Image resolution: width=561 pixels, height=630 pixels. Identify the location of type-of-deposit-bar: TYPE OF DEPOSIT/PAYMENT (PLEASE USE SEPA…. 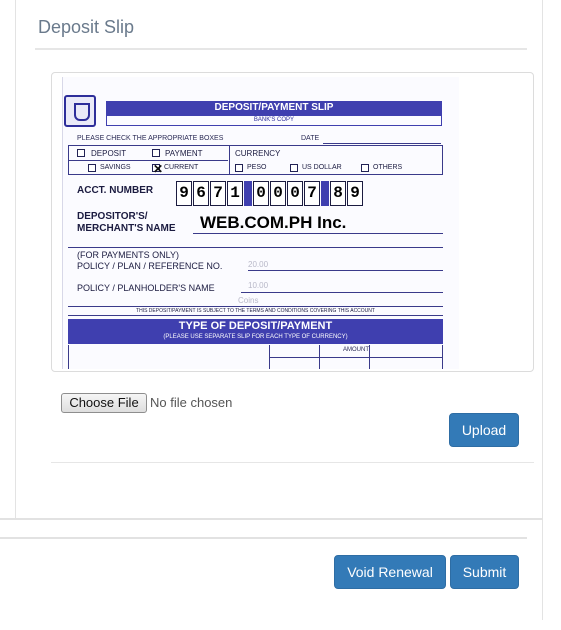
(255, 331).